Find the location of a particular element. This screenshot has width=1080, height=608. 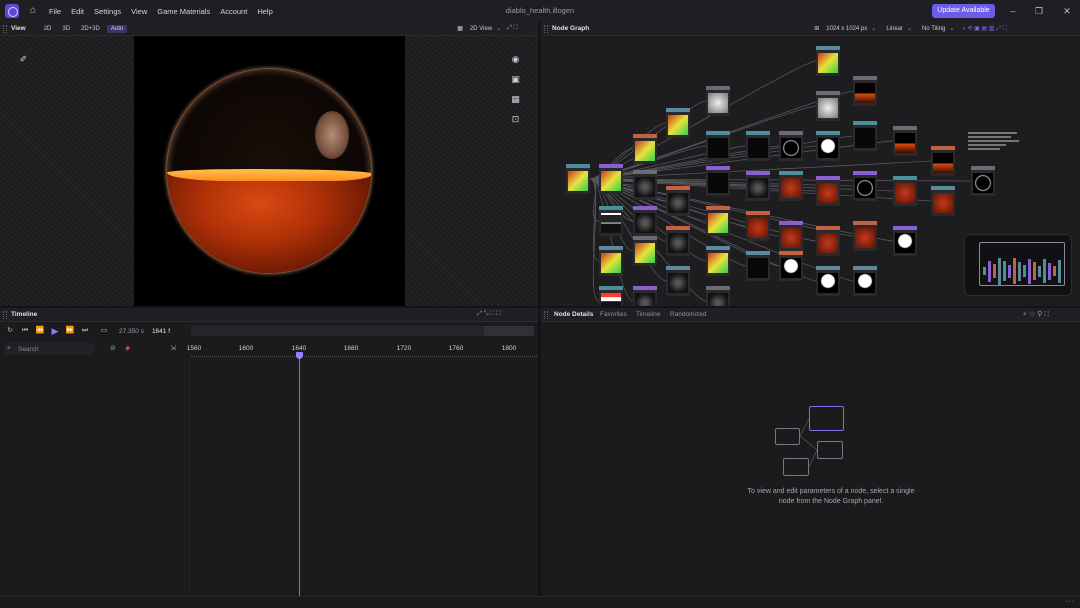

track-divider is located at coordinates (189, 477).